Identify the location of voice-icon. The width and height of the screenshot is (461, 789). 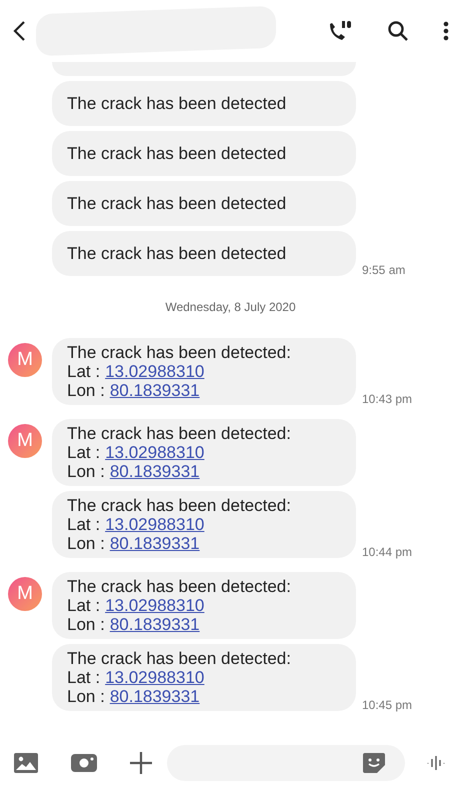
(436, 763).